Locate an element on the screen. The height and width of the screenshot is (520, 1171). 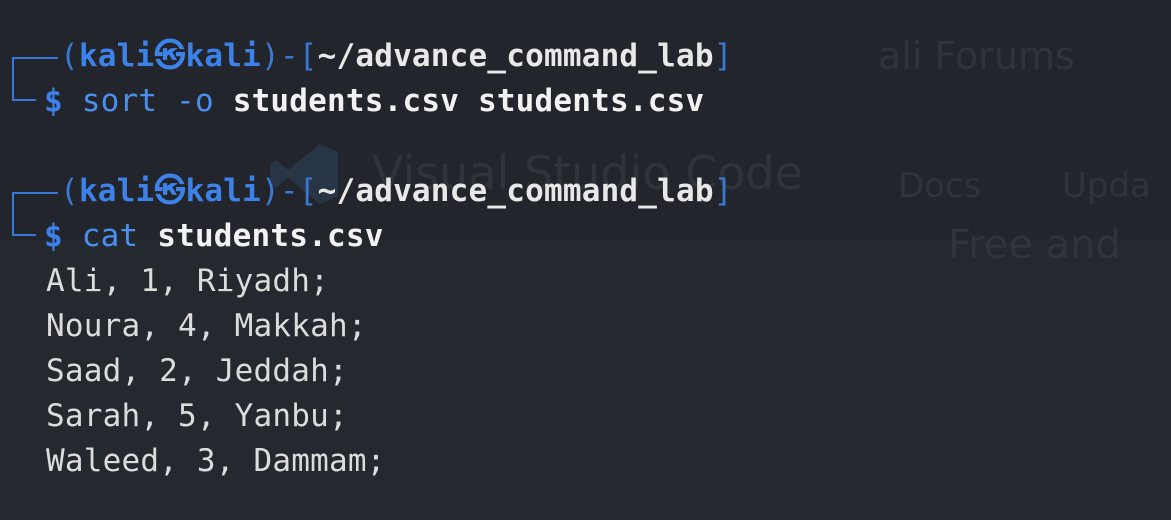
command-line-1: $ sort -o students.csv students.csv is located at coordinates (374, 101).